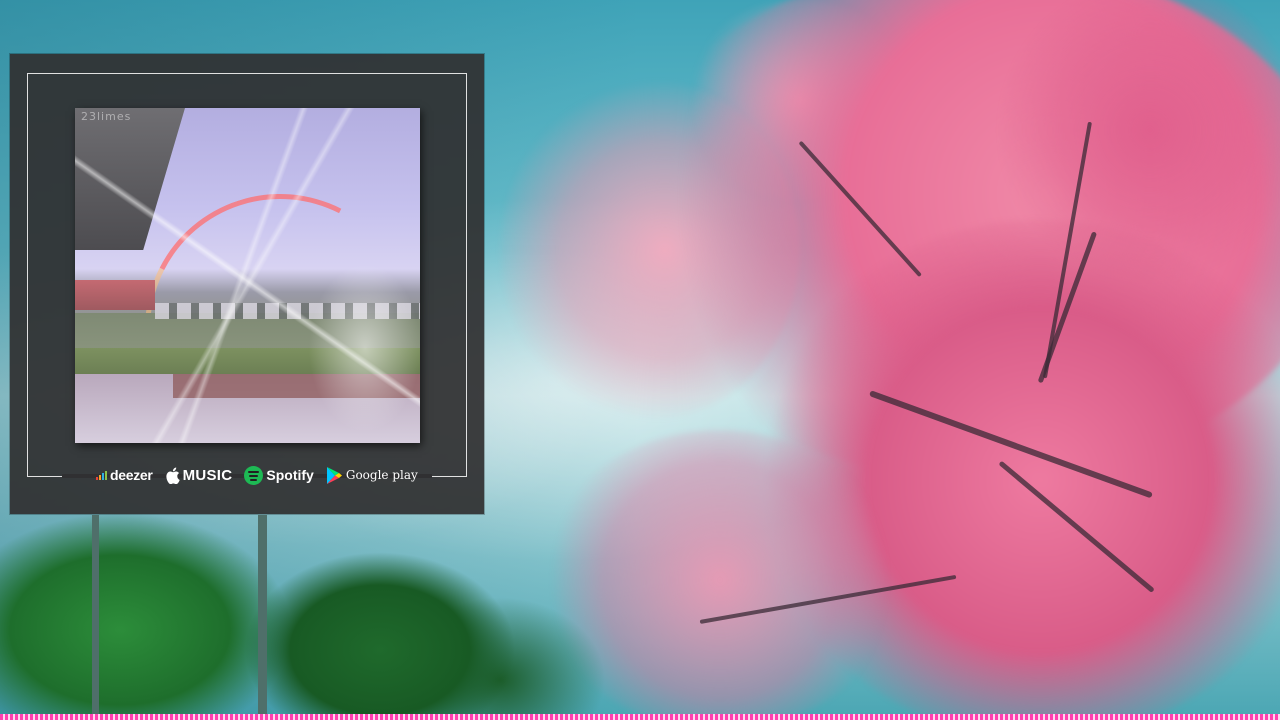 This screenshot has width=1280, height=720. What do you see at coordinates (254, 475) in the screenshot?
I see `spotify-icon` at bounding box center [254, 475].